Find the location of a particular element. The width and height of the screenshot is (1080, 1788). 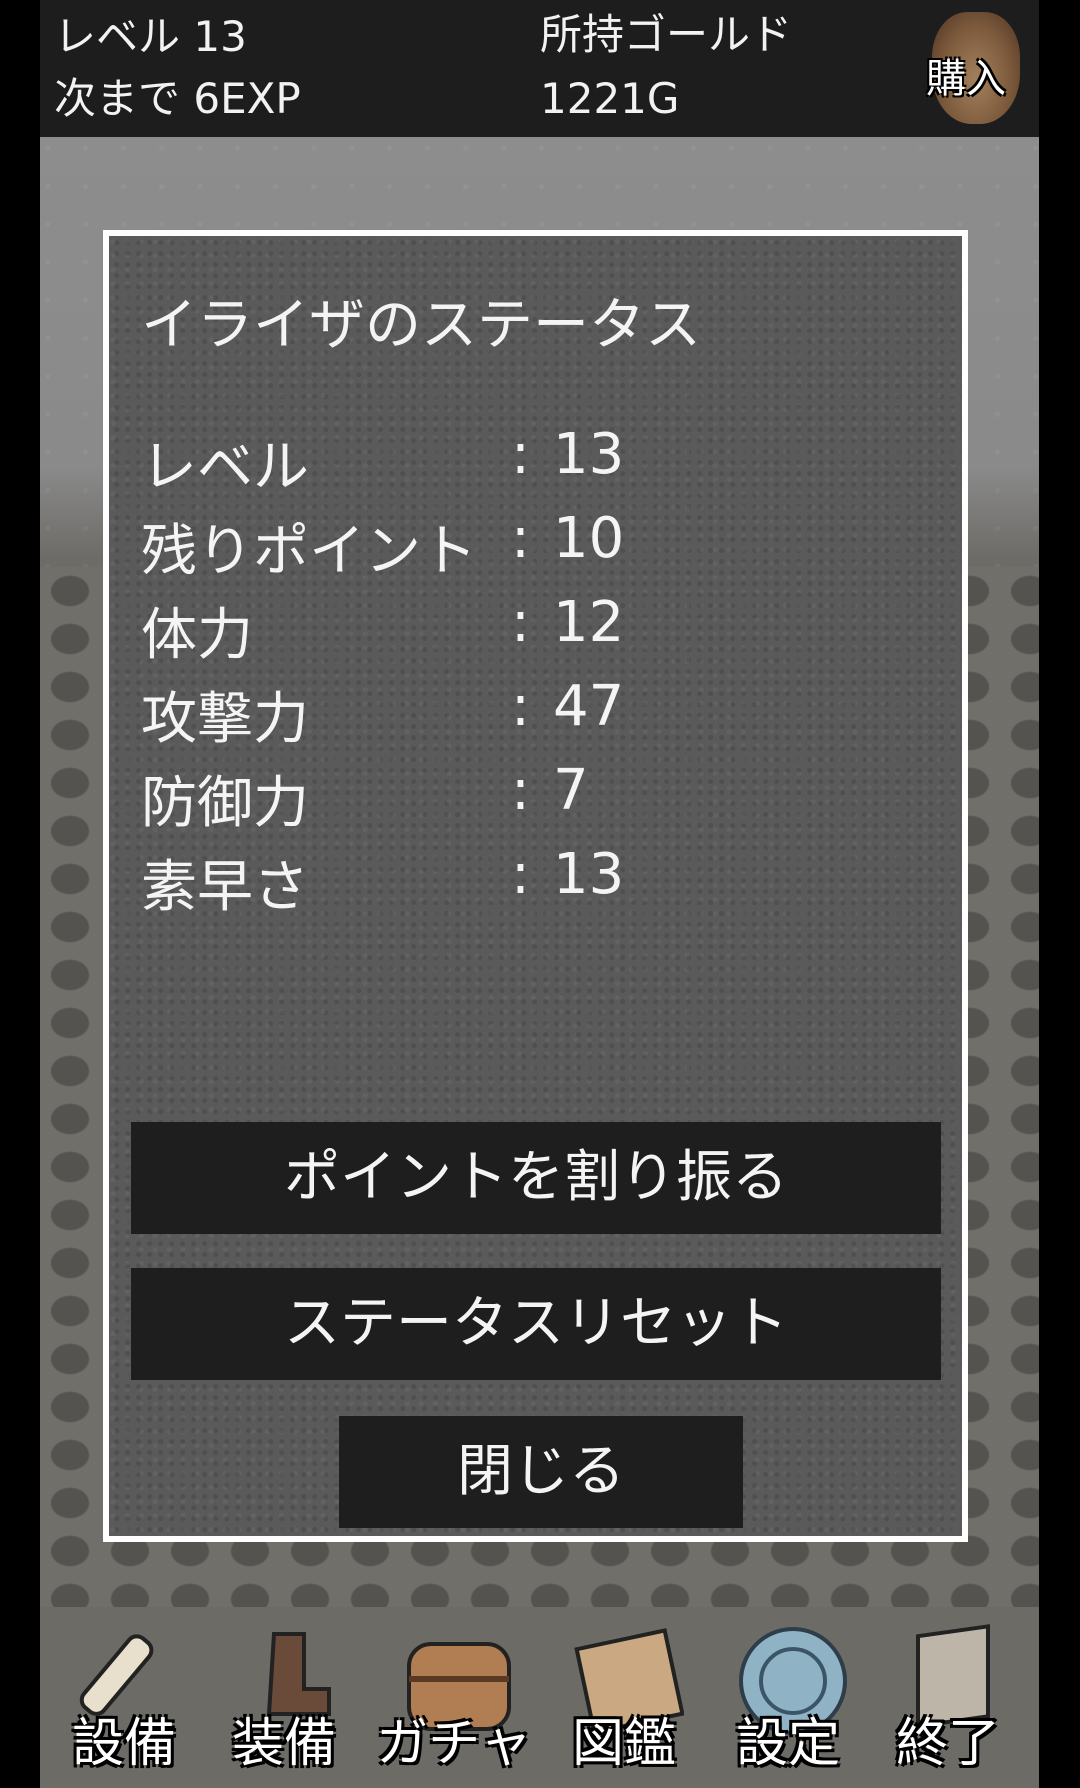

stat-label: 体力 is located at coordinates (197, 635).